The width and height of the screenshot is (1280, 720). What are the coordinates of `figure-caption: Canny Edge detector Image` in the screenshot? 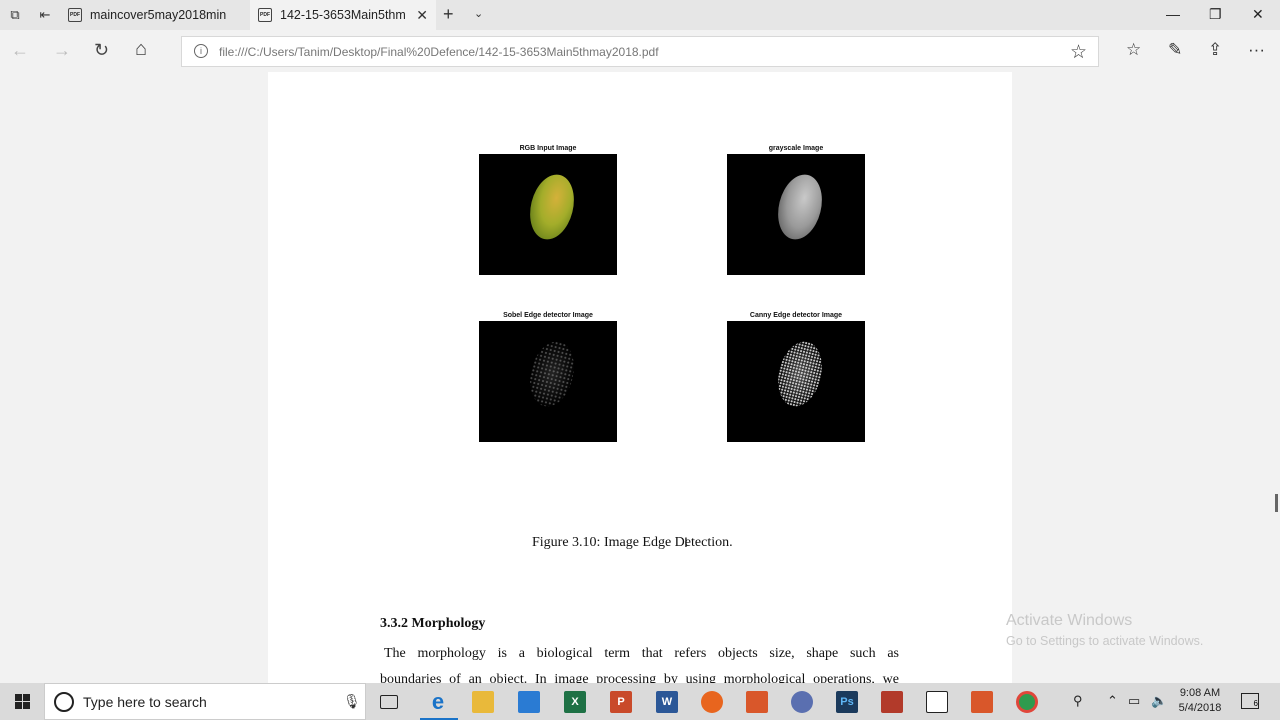 It's located at (796, 315).